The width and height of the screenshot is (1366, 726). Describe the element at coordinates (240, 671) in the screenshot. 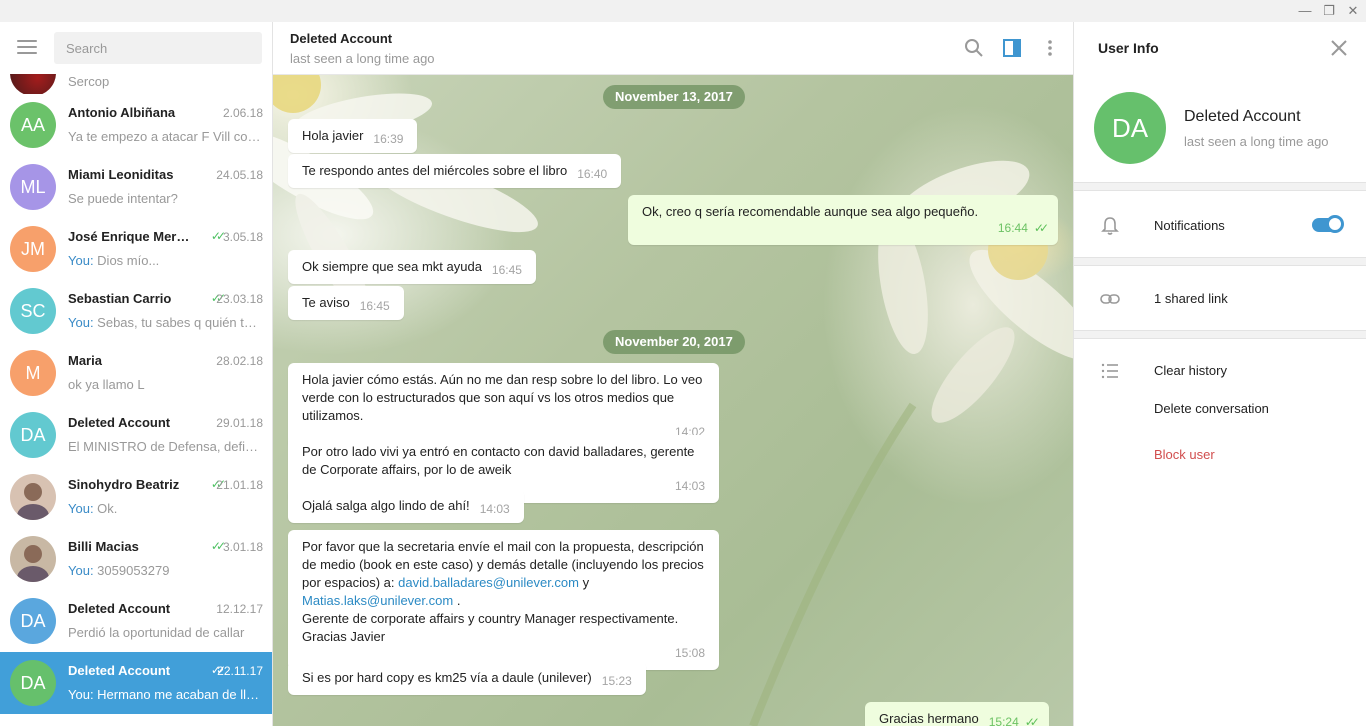

I see `chat-date: 22.11.17` at that location.